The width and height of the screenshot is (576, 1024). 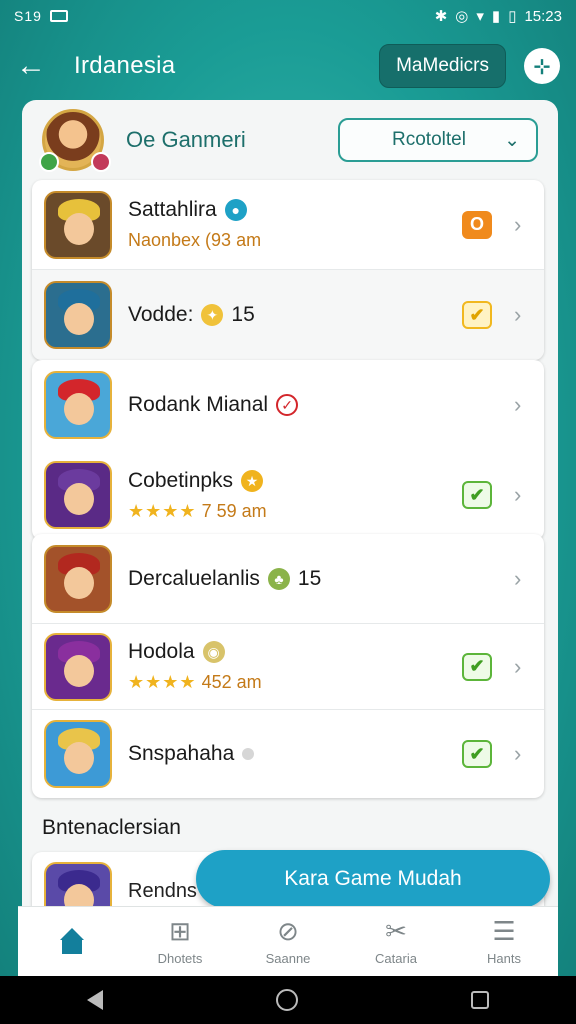 What do you see at coordinates (180, 958) in the screenshot?
I see `nav-label: Dhotets` at bounding box center [180, 958].